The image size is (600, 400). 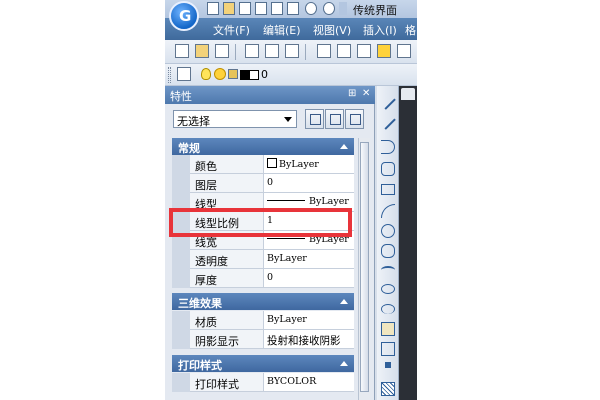 I want to click on scrollbar-thumb, so click(x=364, y=267).